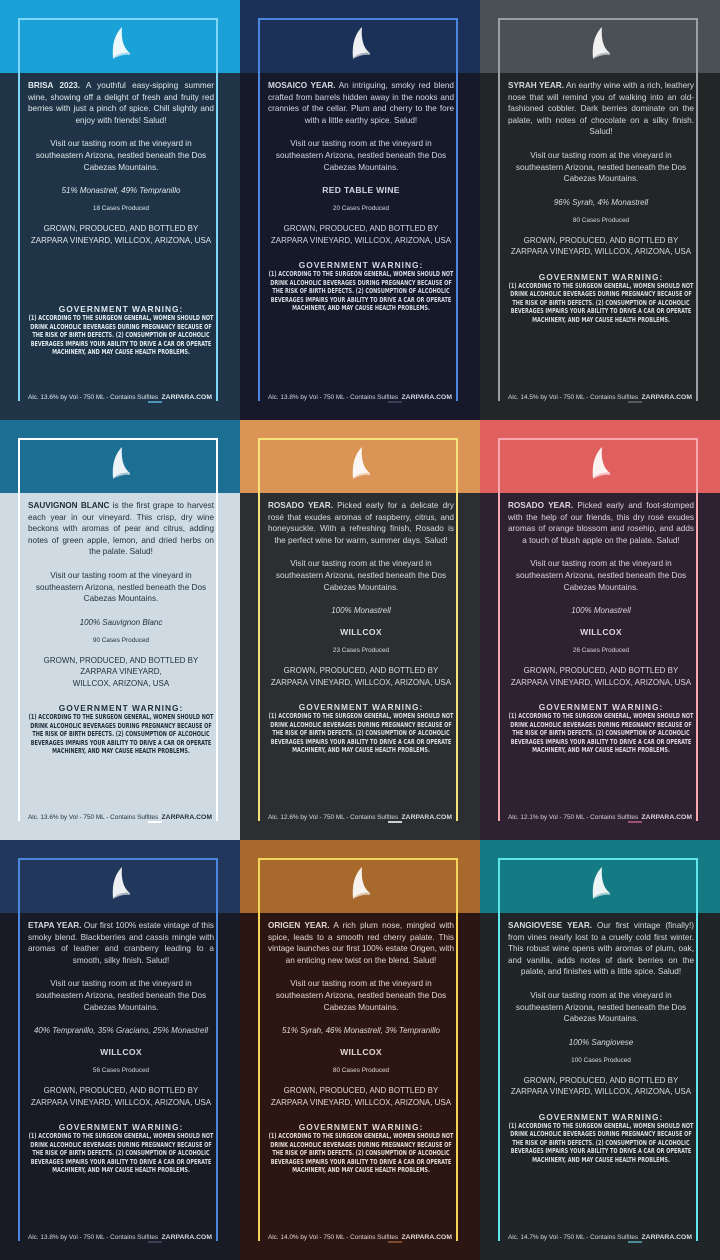  What do you see at coordinates (601, 220) in the screenshot?
I see `cases-produced: 80 Cases Produced` at bounding box center [601, 220].